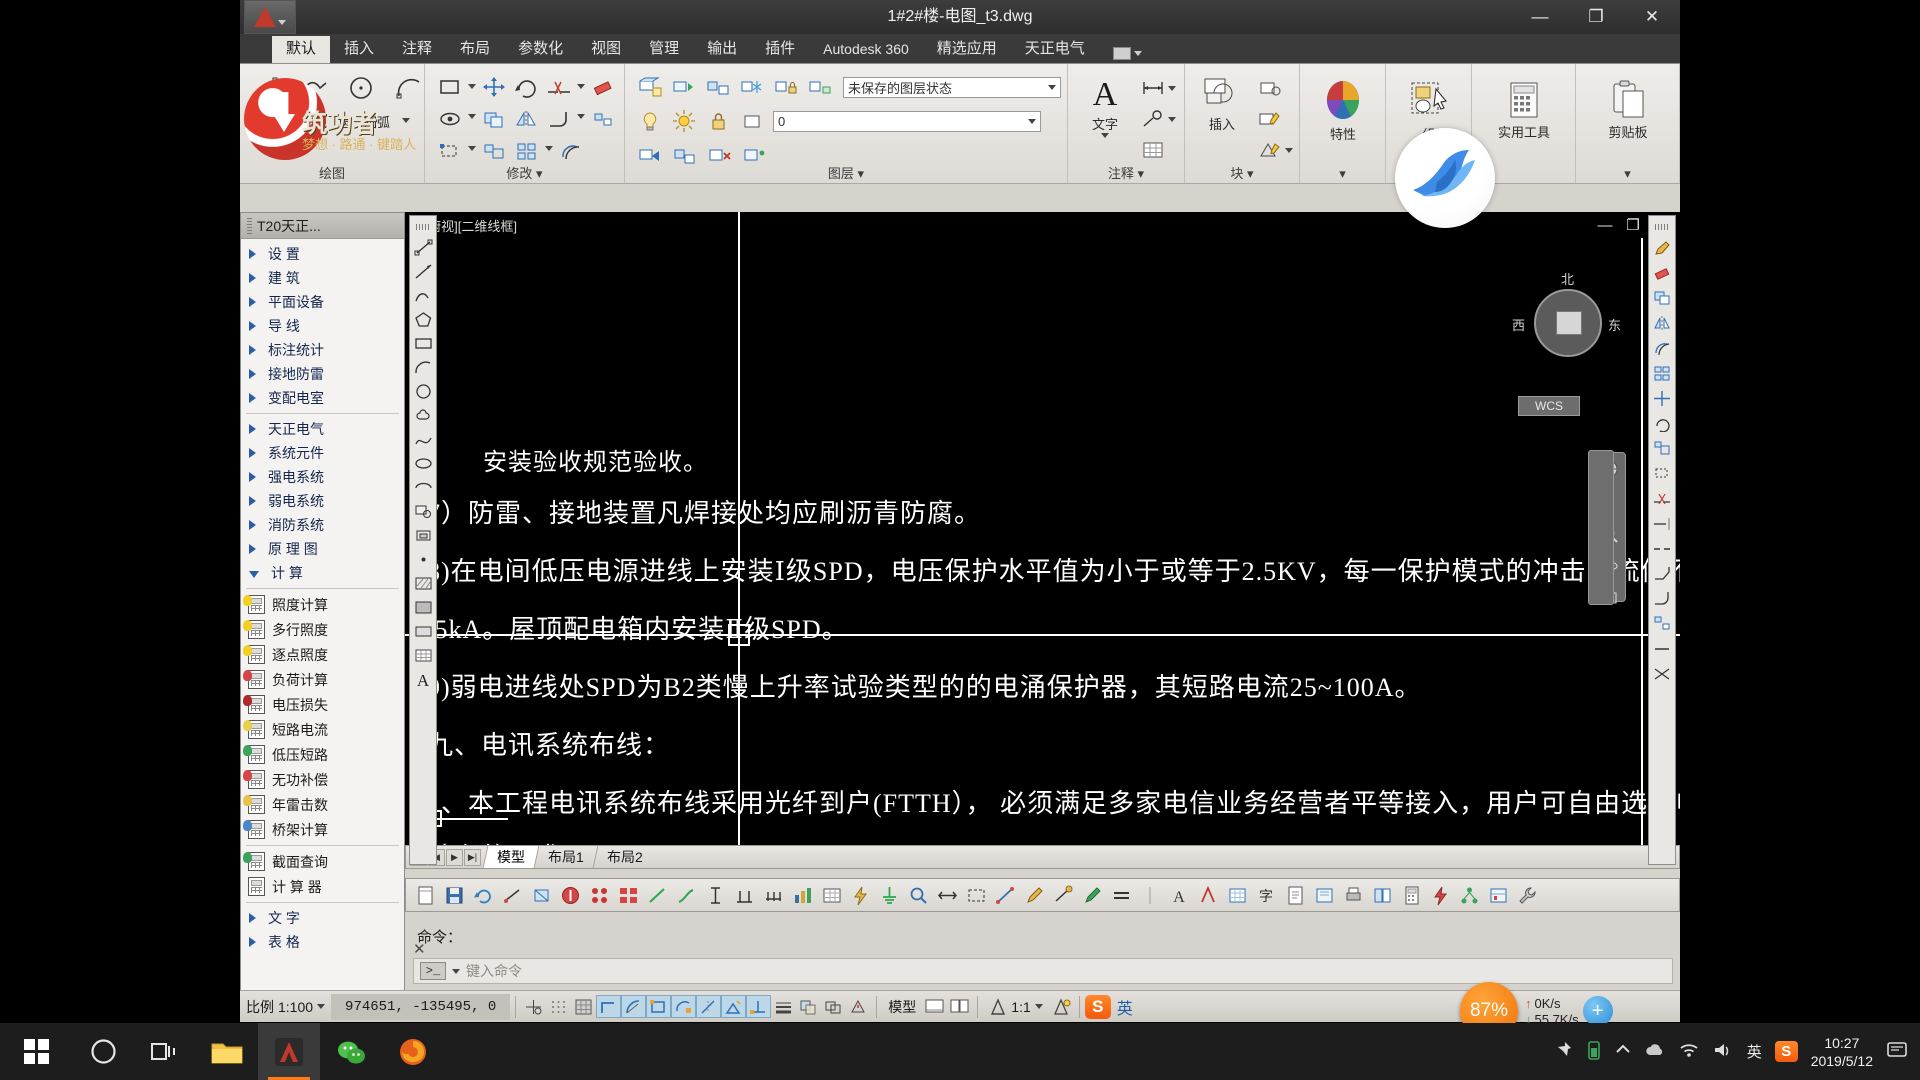 The width and height of the screenshot is (1920, 1080). Describe the element at coordinates (1043, 971) in the screenshot. I see `command-input-row: >_ 键入命令` at that location.